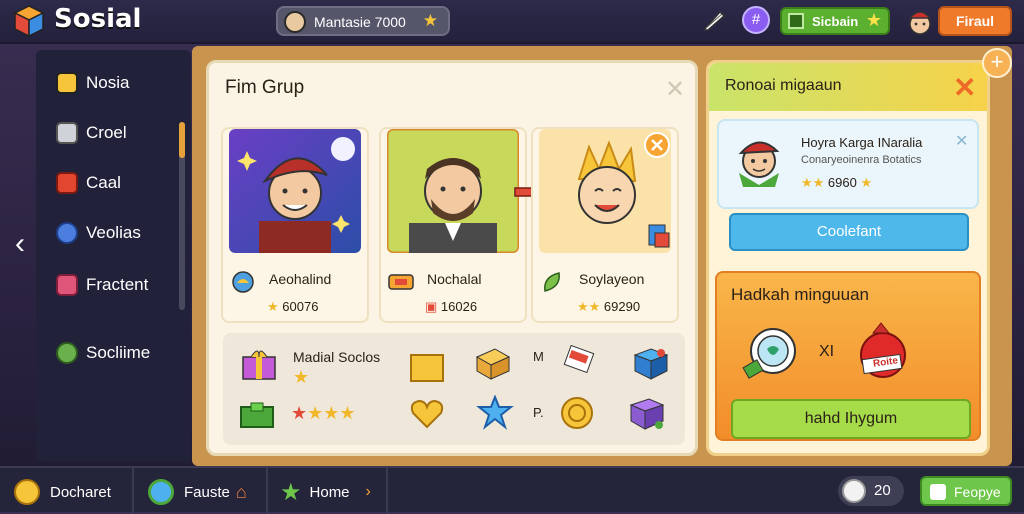  What do you see at coordinates (80, 492) in the screenshot?
I see `bottom-item-label: Docharet` at bounding box center [80, 492].